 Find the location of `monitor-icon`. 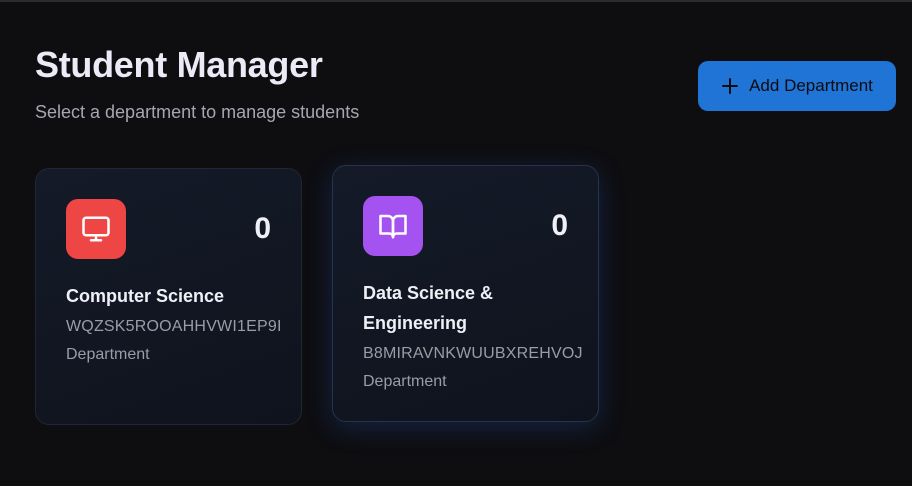

monitor-icon is located at coordinates (96, 229).